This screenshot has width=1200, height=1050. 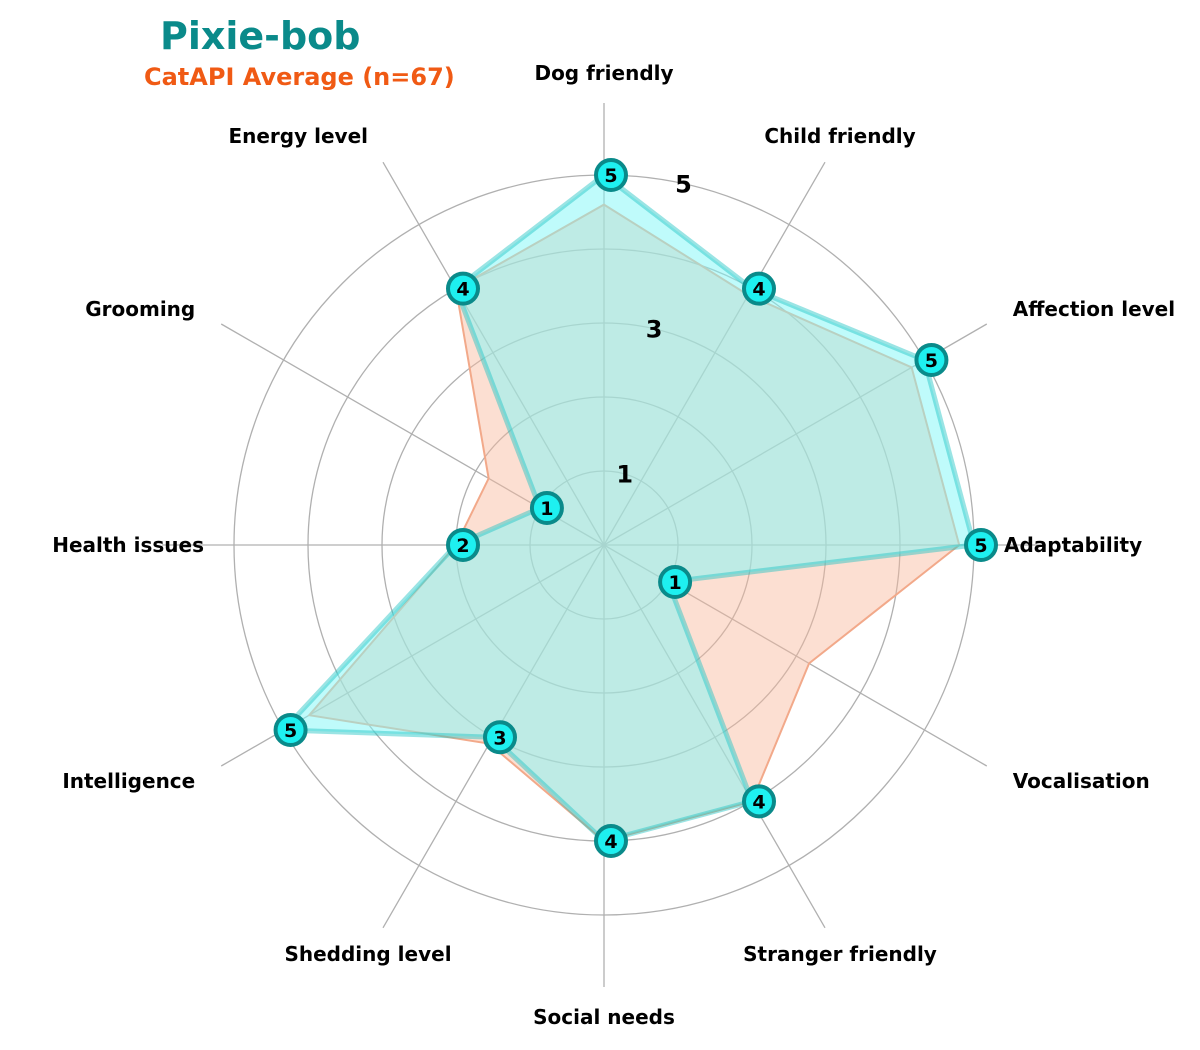 What do you see at coordinates (1094, 309) in the screenshot?
I see `axis-label: Affection level` at bounding box center [1094, 309].